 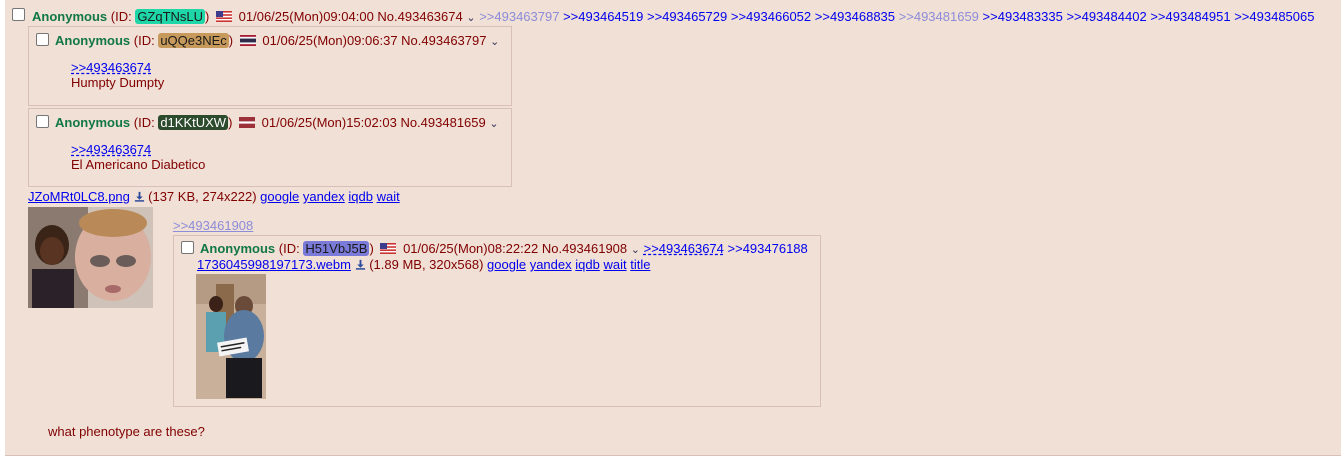 I want to click on reply-datetime: 01/06/25(Mon)15:02:03, so click(x=329, y=122).